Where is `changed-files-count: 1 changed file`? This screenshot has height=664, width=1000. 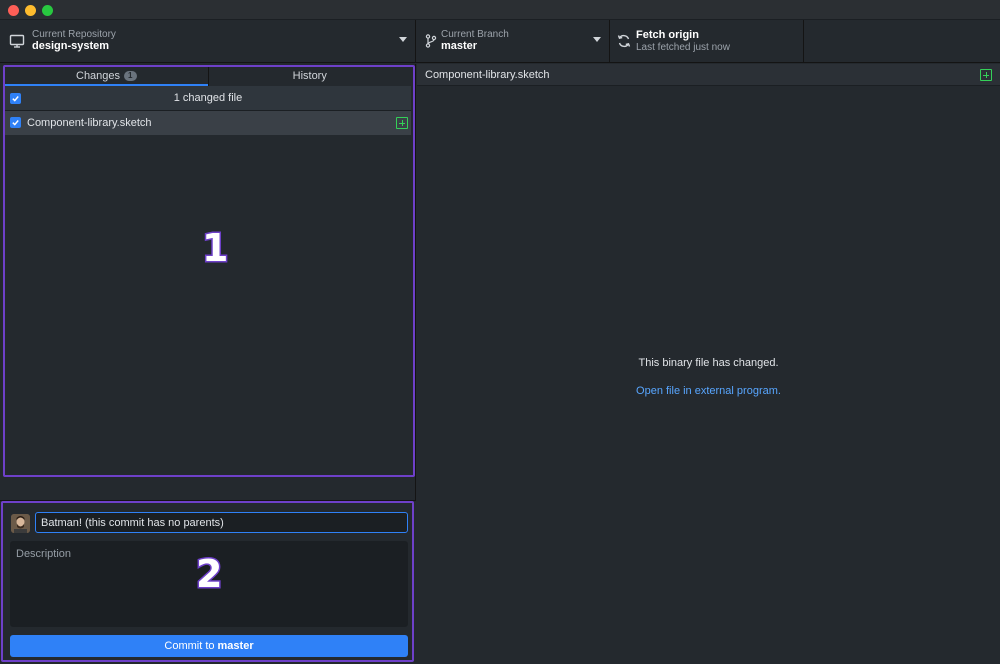
changed-files-count: 1 changed file is located at coordinates (208, 98).